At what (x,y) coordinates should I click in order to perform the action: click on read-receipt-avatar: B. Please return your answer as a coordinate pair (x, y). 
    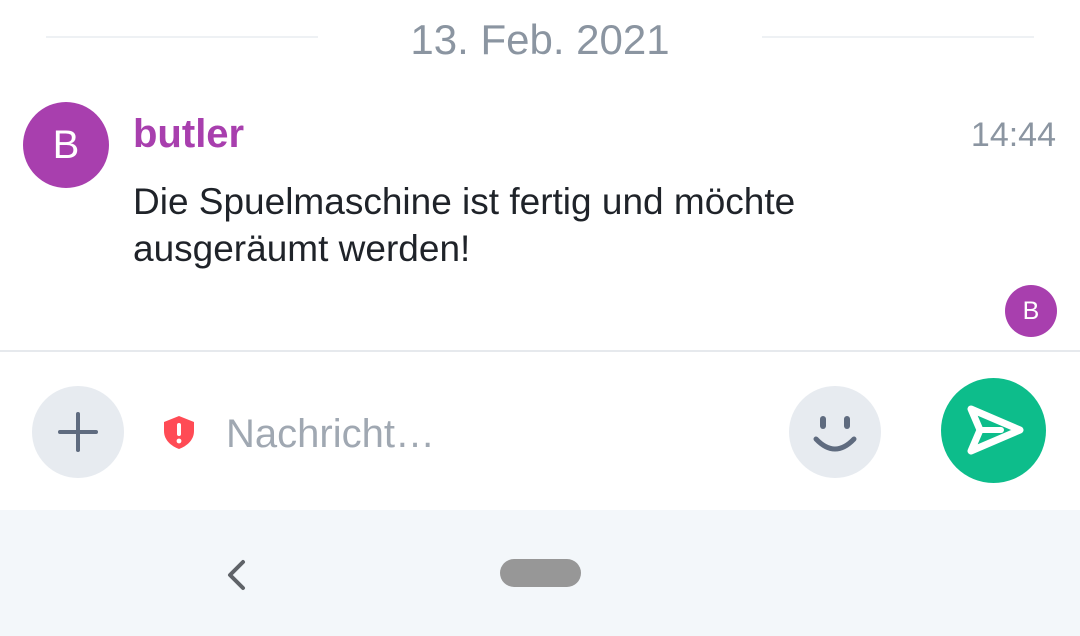
    Looking at the image, I should click on (1031, 311).